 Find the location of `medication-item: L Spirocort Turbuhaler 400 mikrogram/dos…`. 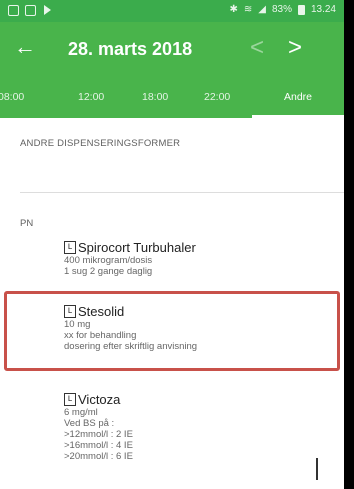

medication-item: L Spirocort Turbuhaler 400 mikrogram/dos… is located at coordinates (199, 258).